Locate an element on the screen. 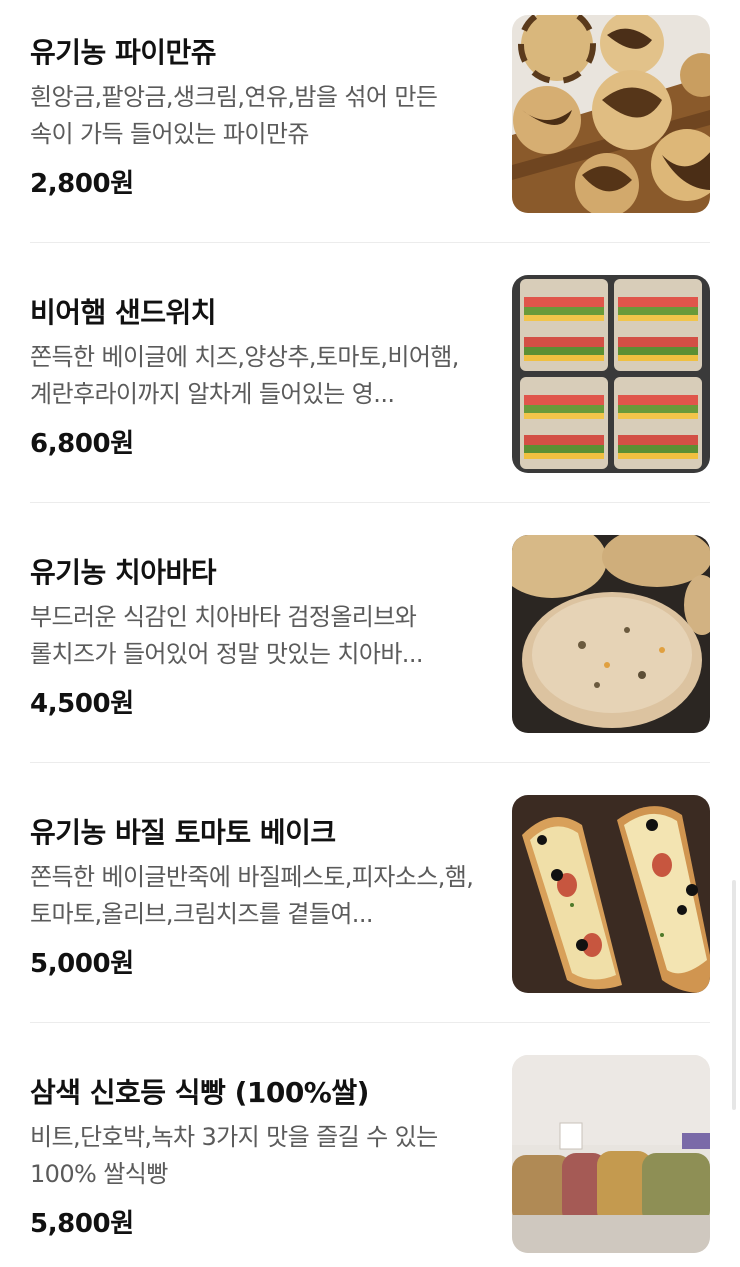 Image resolution: width=740 pixels, height=1267 pixels. tricolor-bread-photo is located at coordinates (611, 1154).